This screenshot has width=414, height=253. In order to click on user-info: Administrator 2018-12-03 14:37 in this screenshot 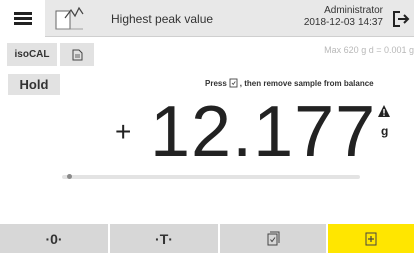, I will do `click(342, 17)`.